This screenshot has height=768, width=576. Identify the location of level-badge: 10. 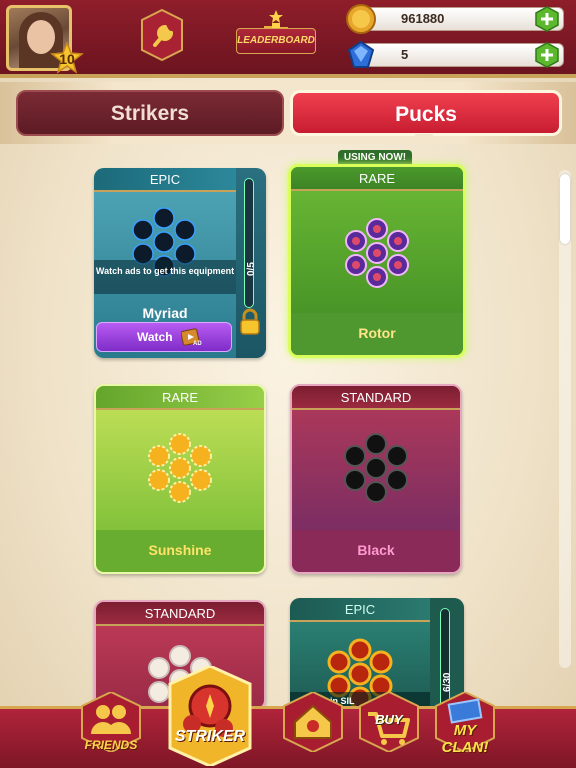
(67, 58).